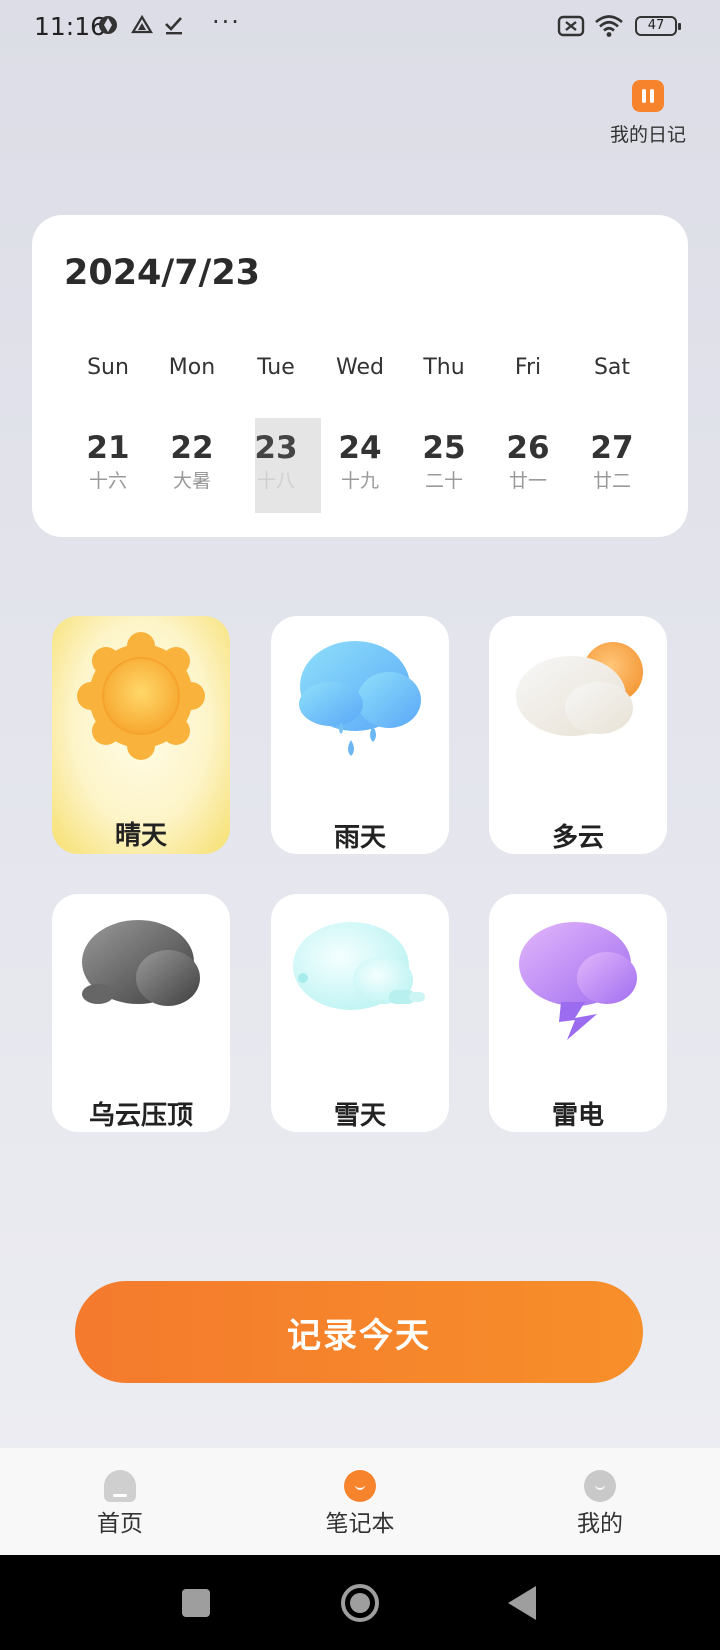 The image size is (720, 1650). What do you see at coordinates (444, 367) in the screenshot?
I see `weekday-label: Thu` at bounding box center [444, 367].